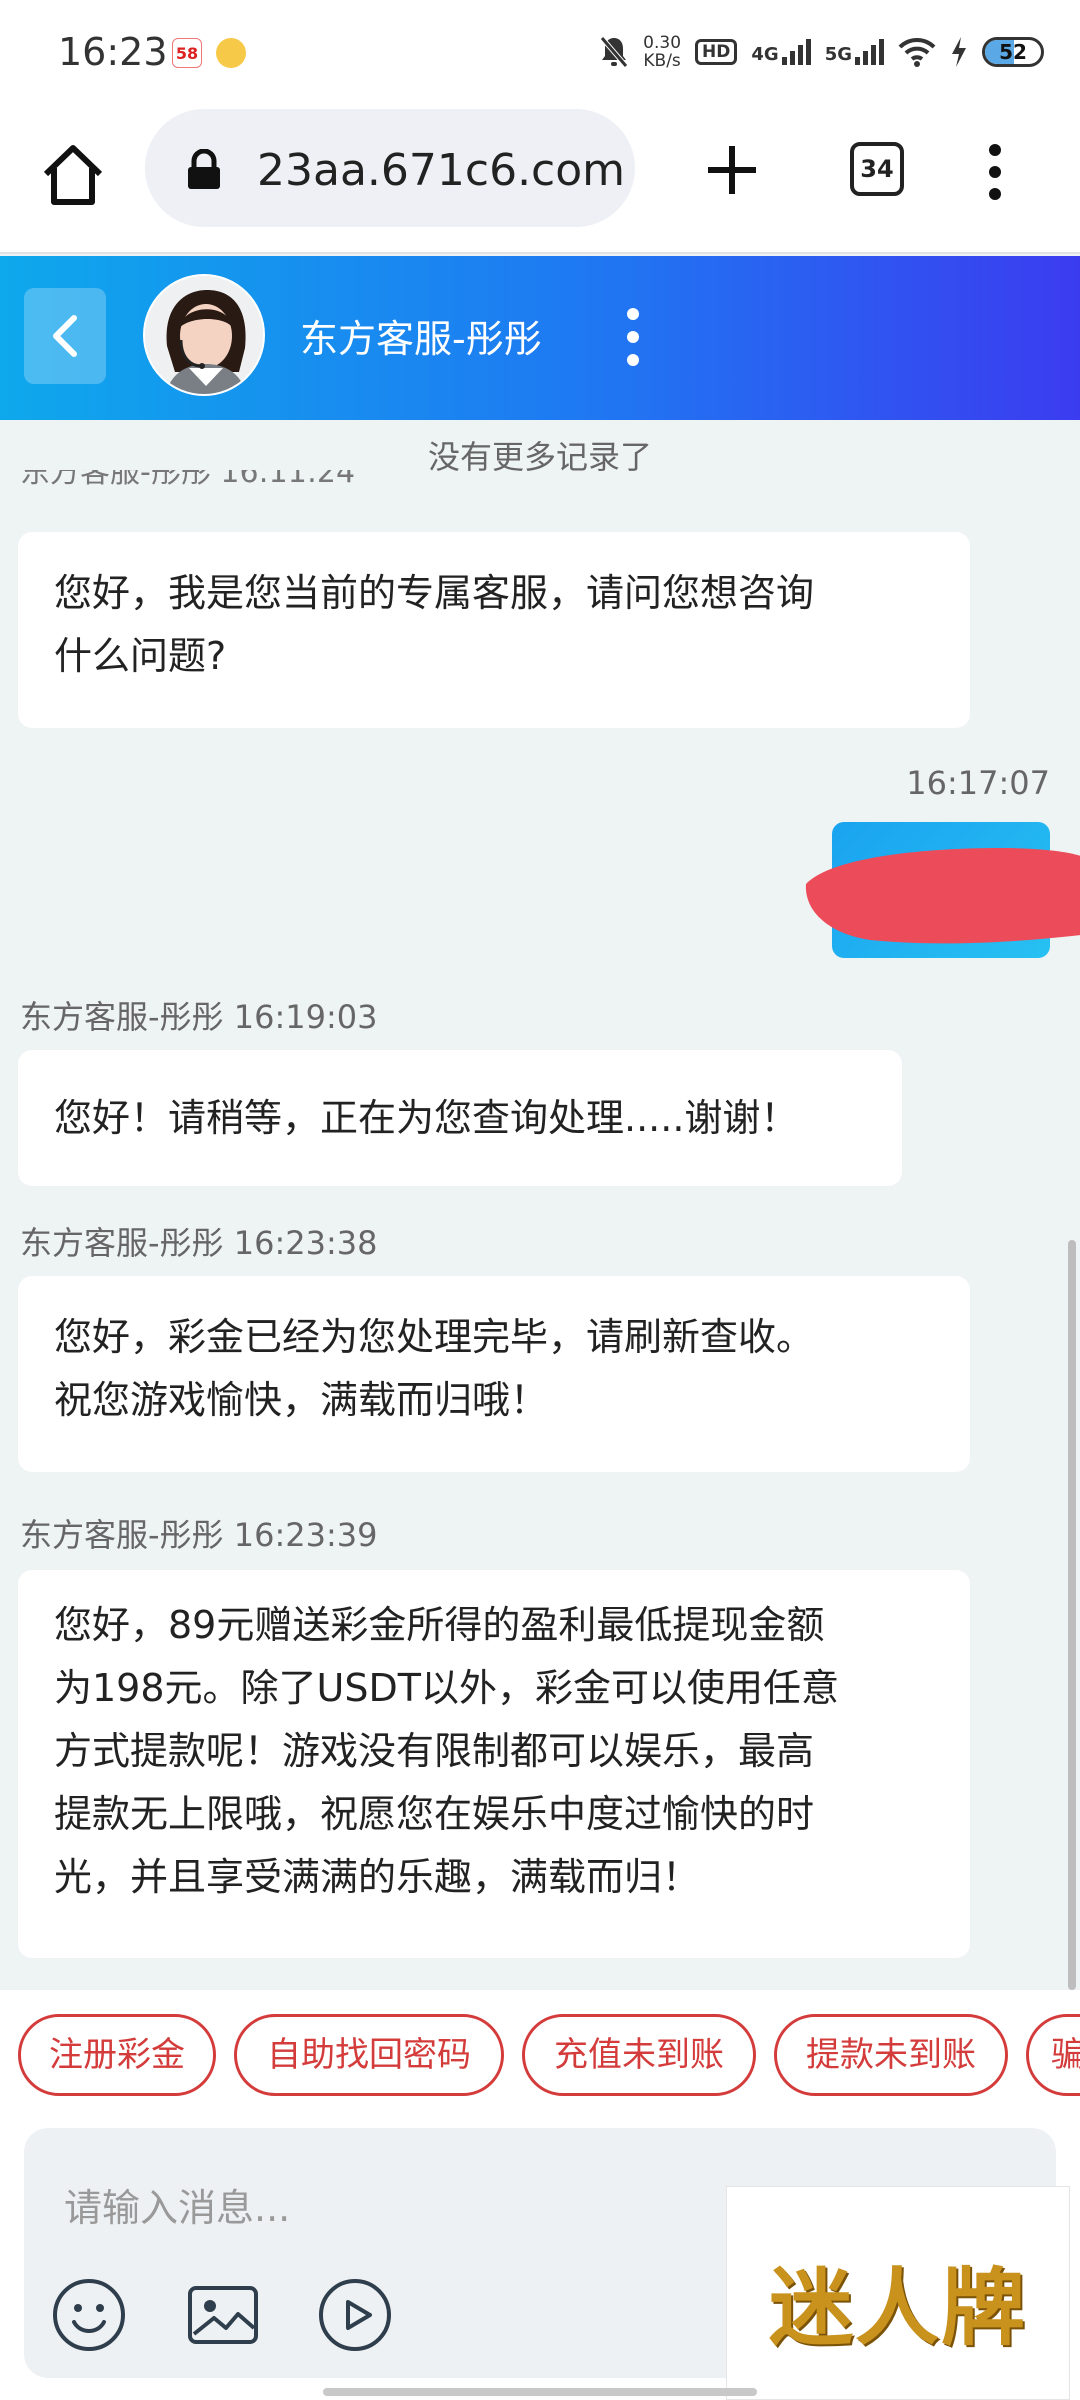  What do you see at coordinates (1053, 2055) in the screenshot?
I see `quick-reply-more: 骗` at bounding box center [1053, 2055].